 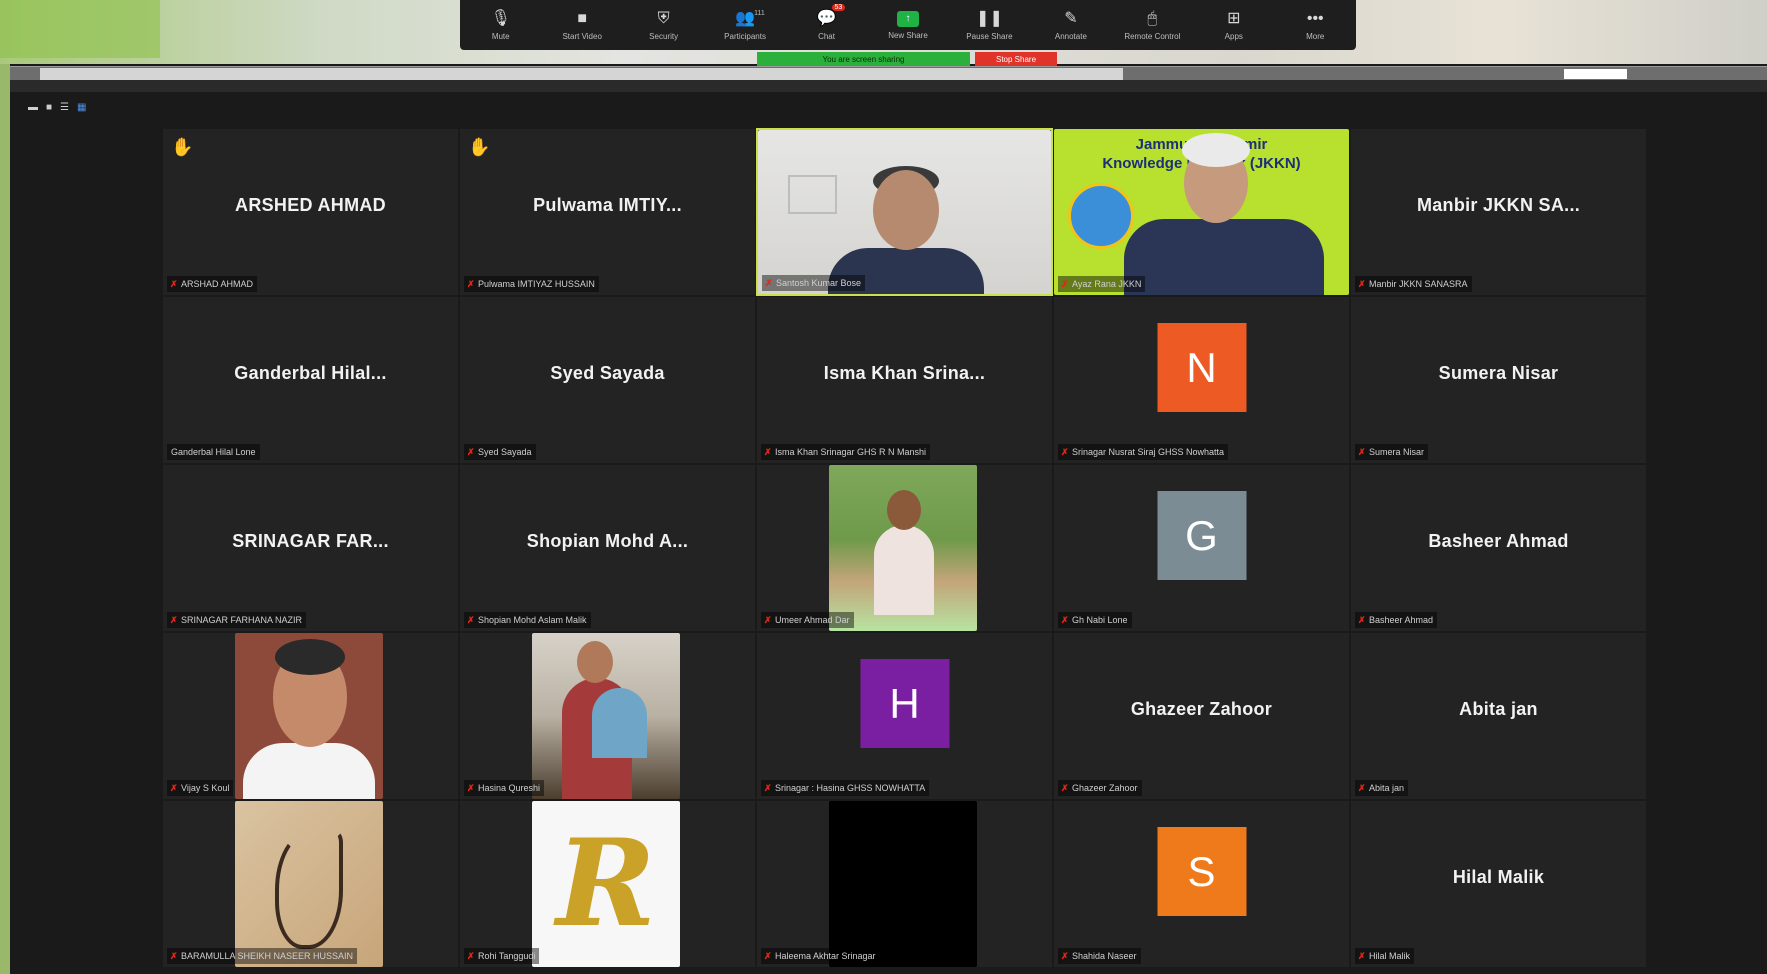 I want to click on chat-unread-badge: 53, so click(x=838, y=7).